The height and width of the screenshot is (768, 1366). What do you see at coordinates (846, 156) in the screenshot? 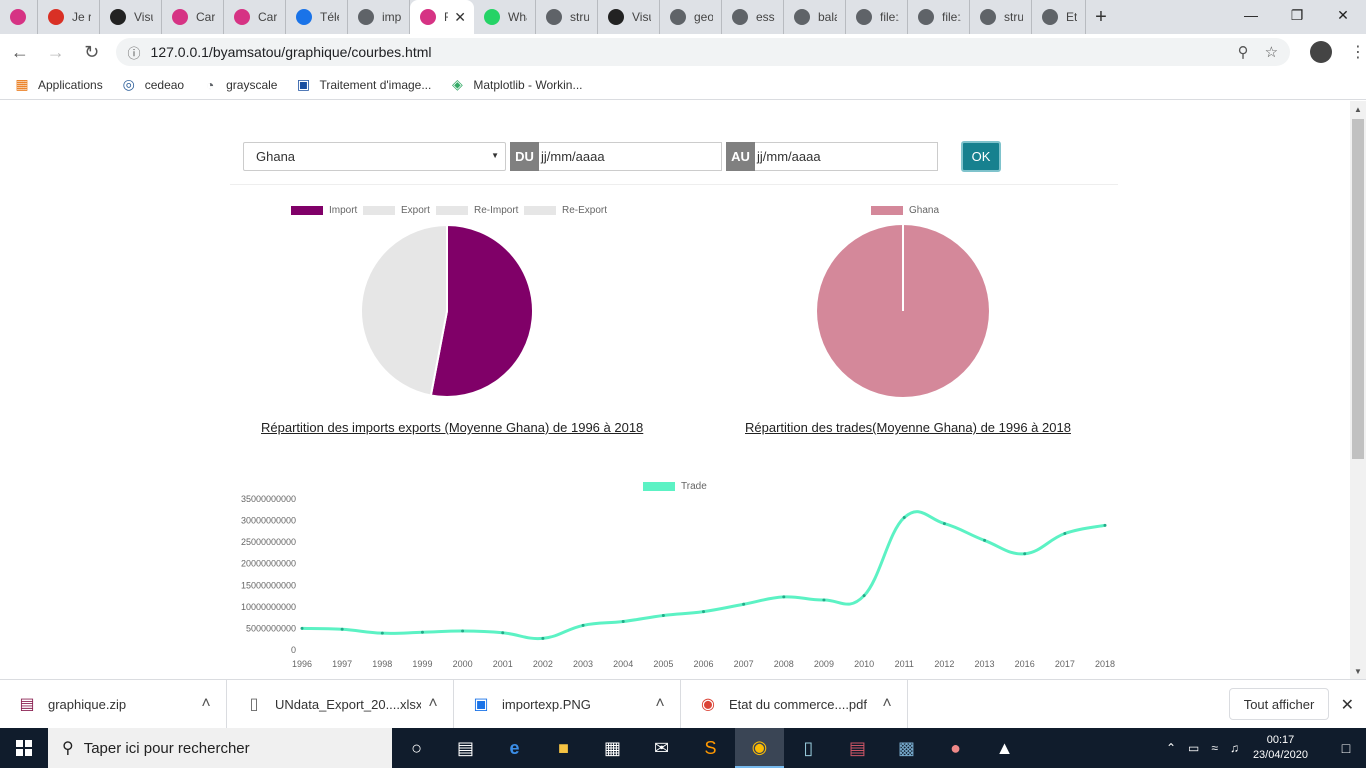
I see `date-to-input: jj/mm/aaaa` at bounding box center [846, 156].